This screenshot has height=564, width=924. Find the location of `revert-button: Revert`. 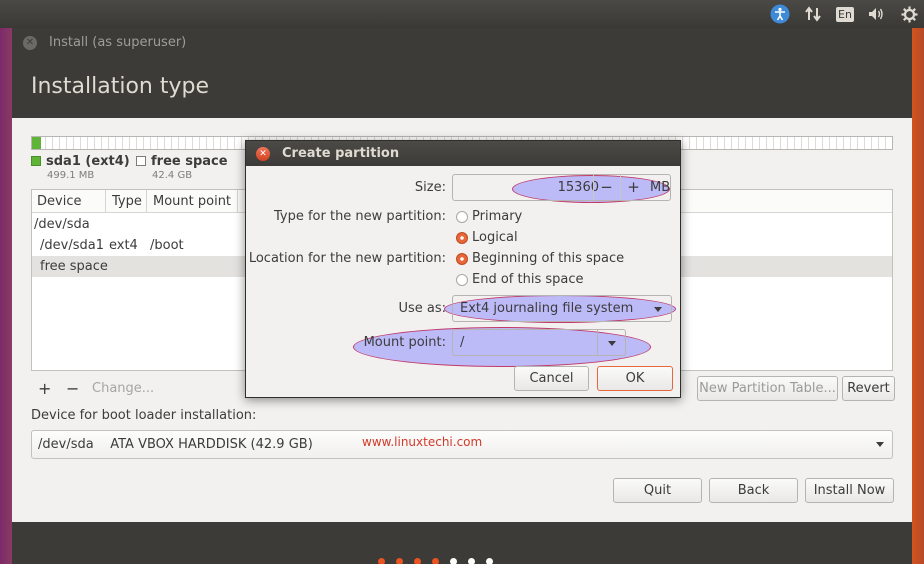

revert-button: Revert is located at coordinates (868, 388).